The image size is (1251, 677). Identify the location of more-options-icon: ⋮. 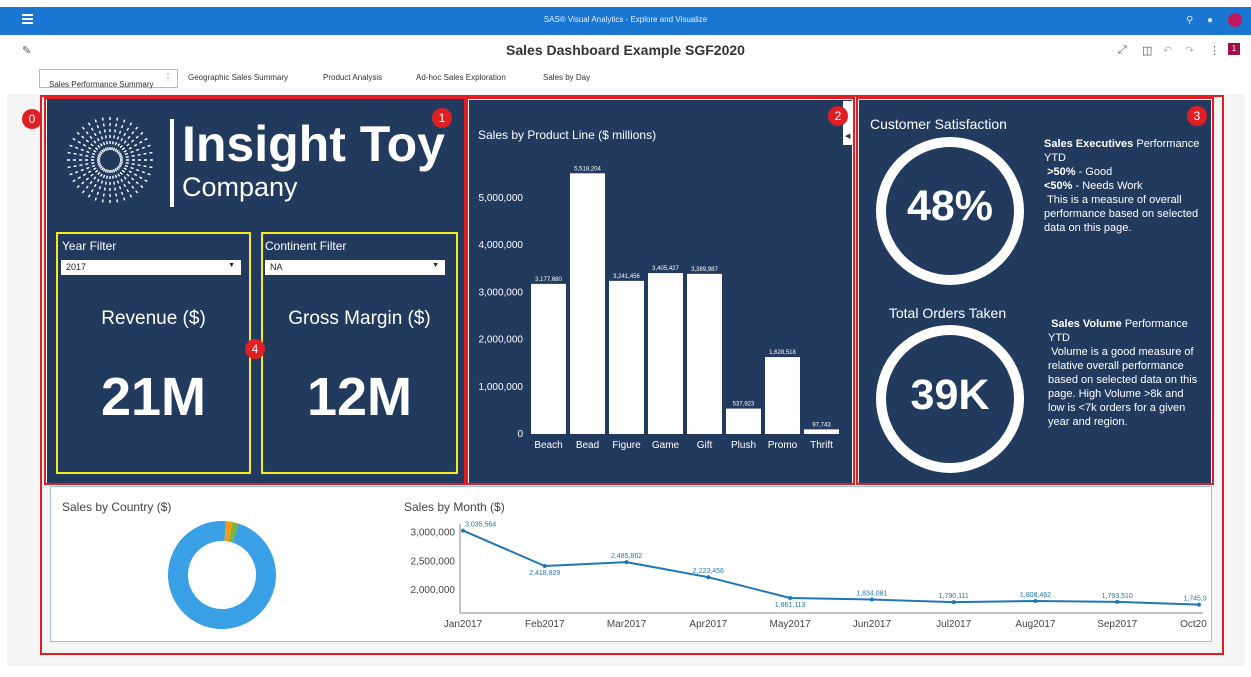
(1214, 50).